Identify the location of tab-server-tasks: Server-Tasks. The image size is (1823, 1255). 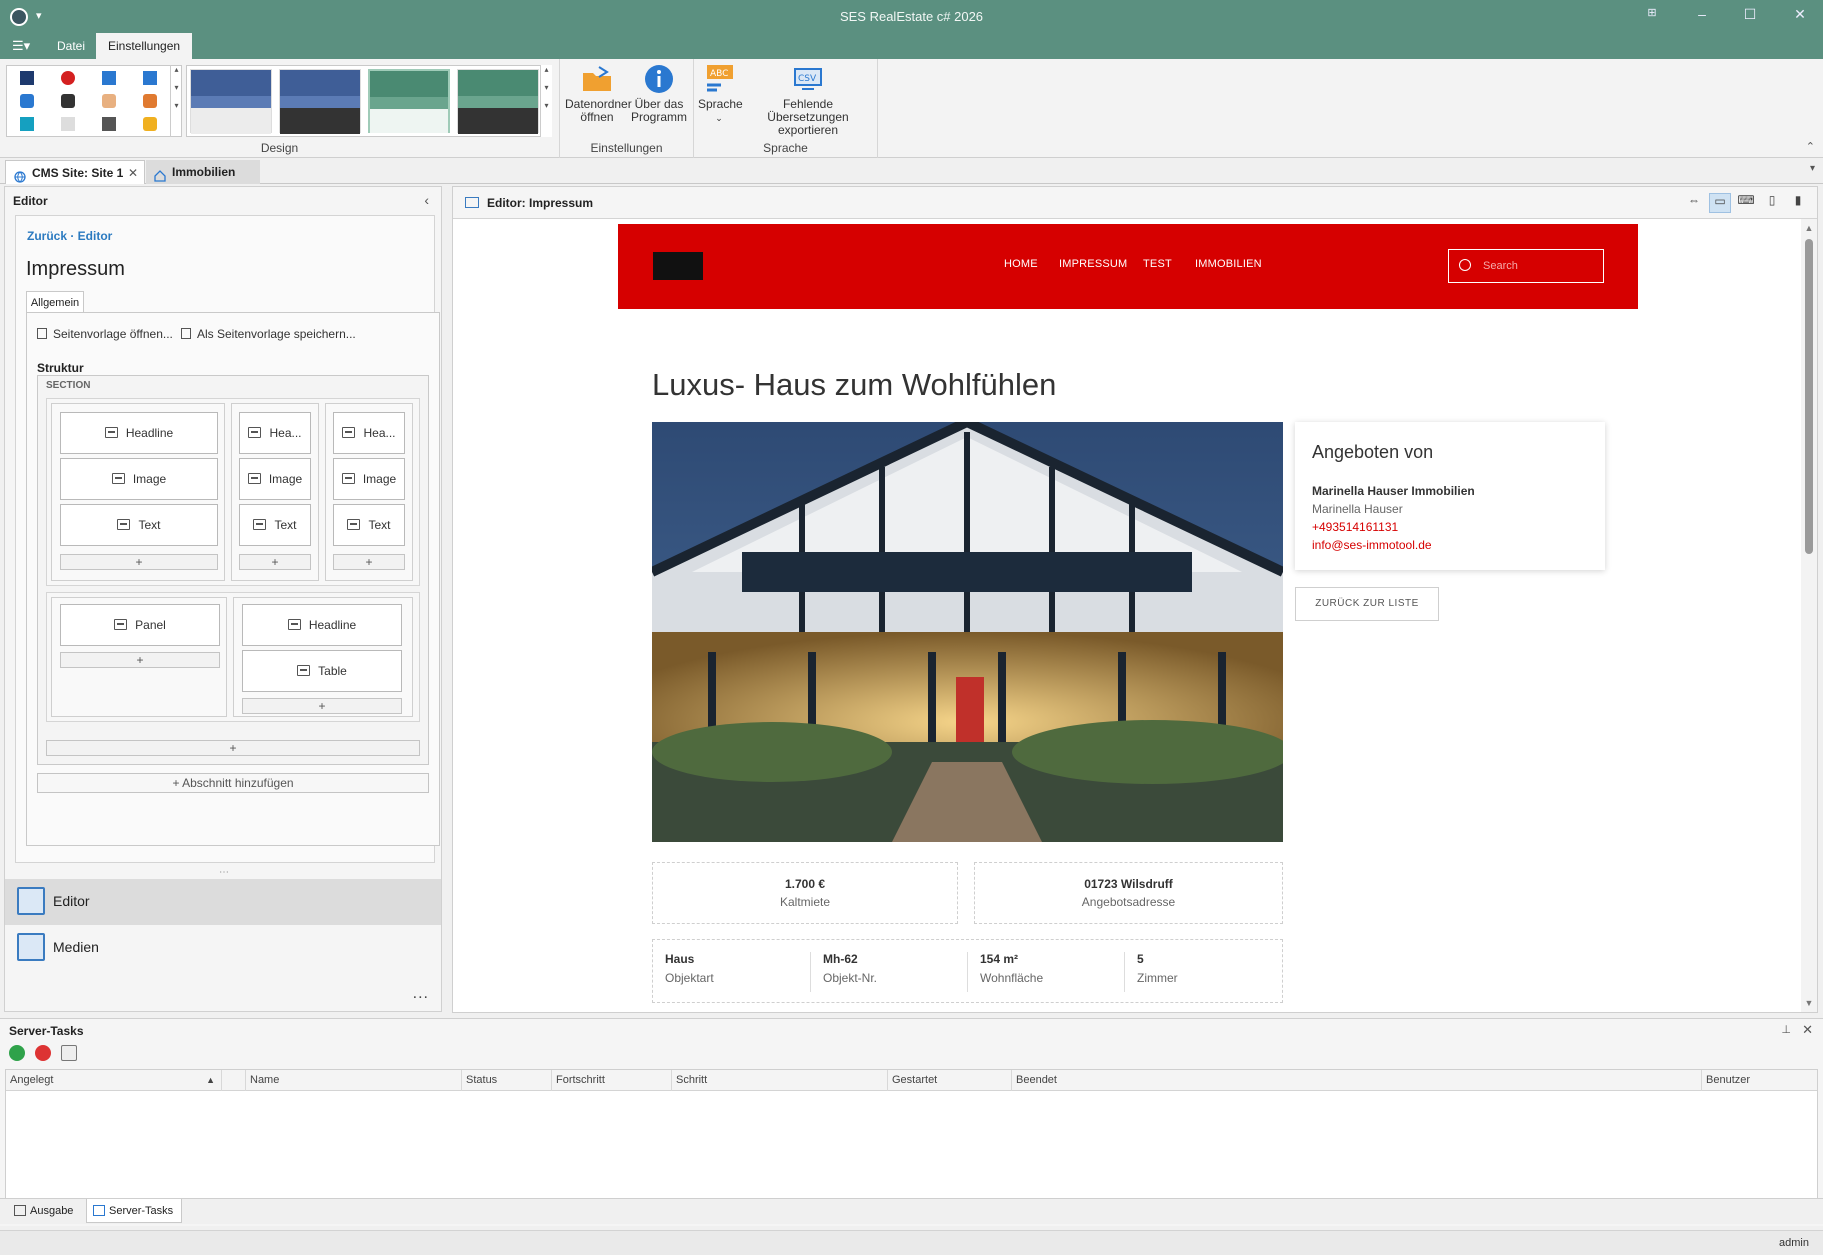
(134, 1211).